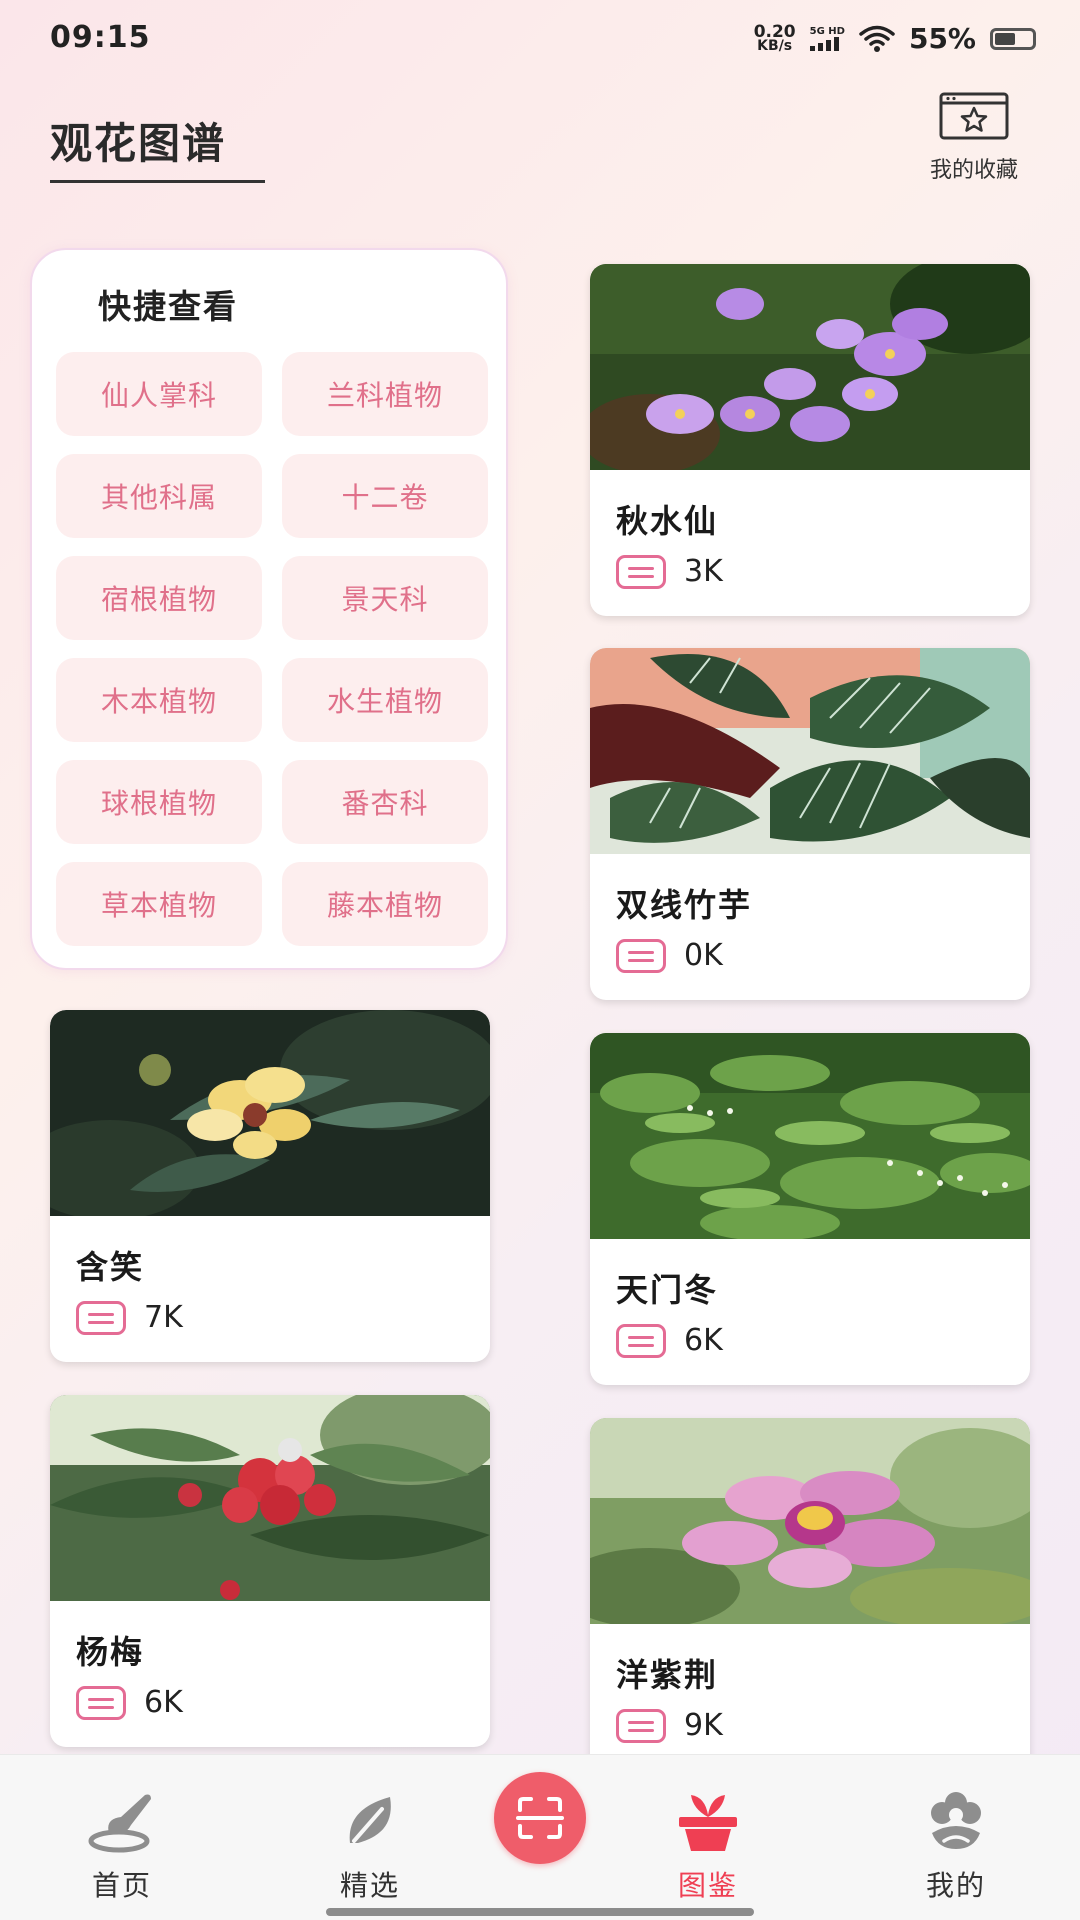 The width and height of the screenshot is (1080, 1920). I want to click on view-count-value: 7K, so click(163, 1317).